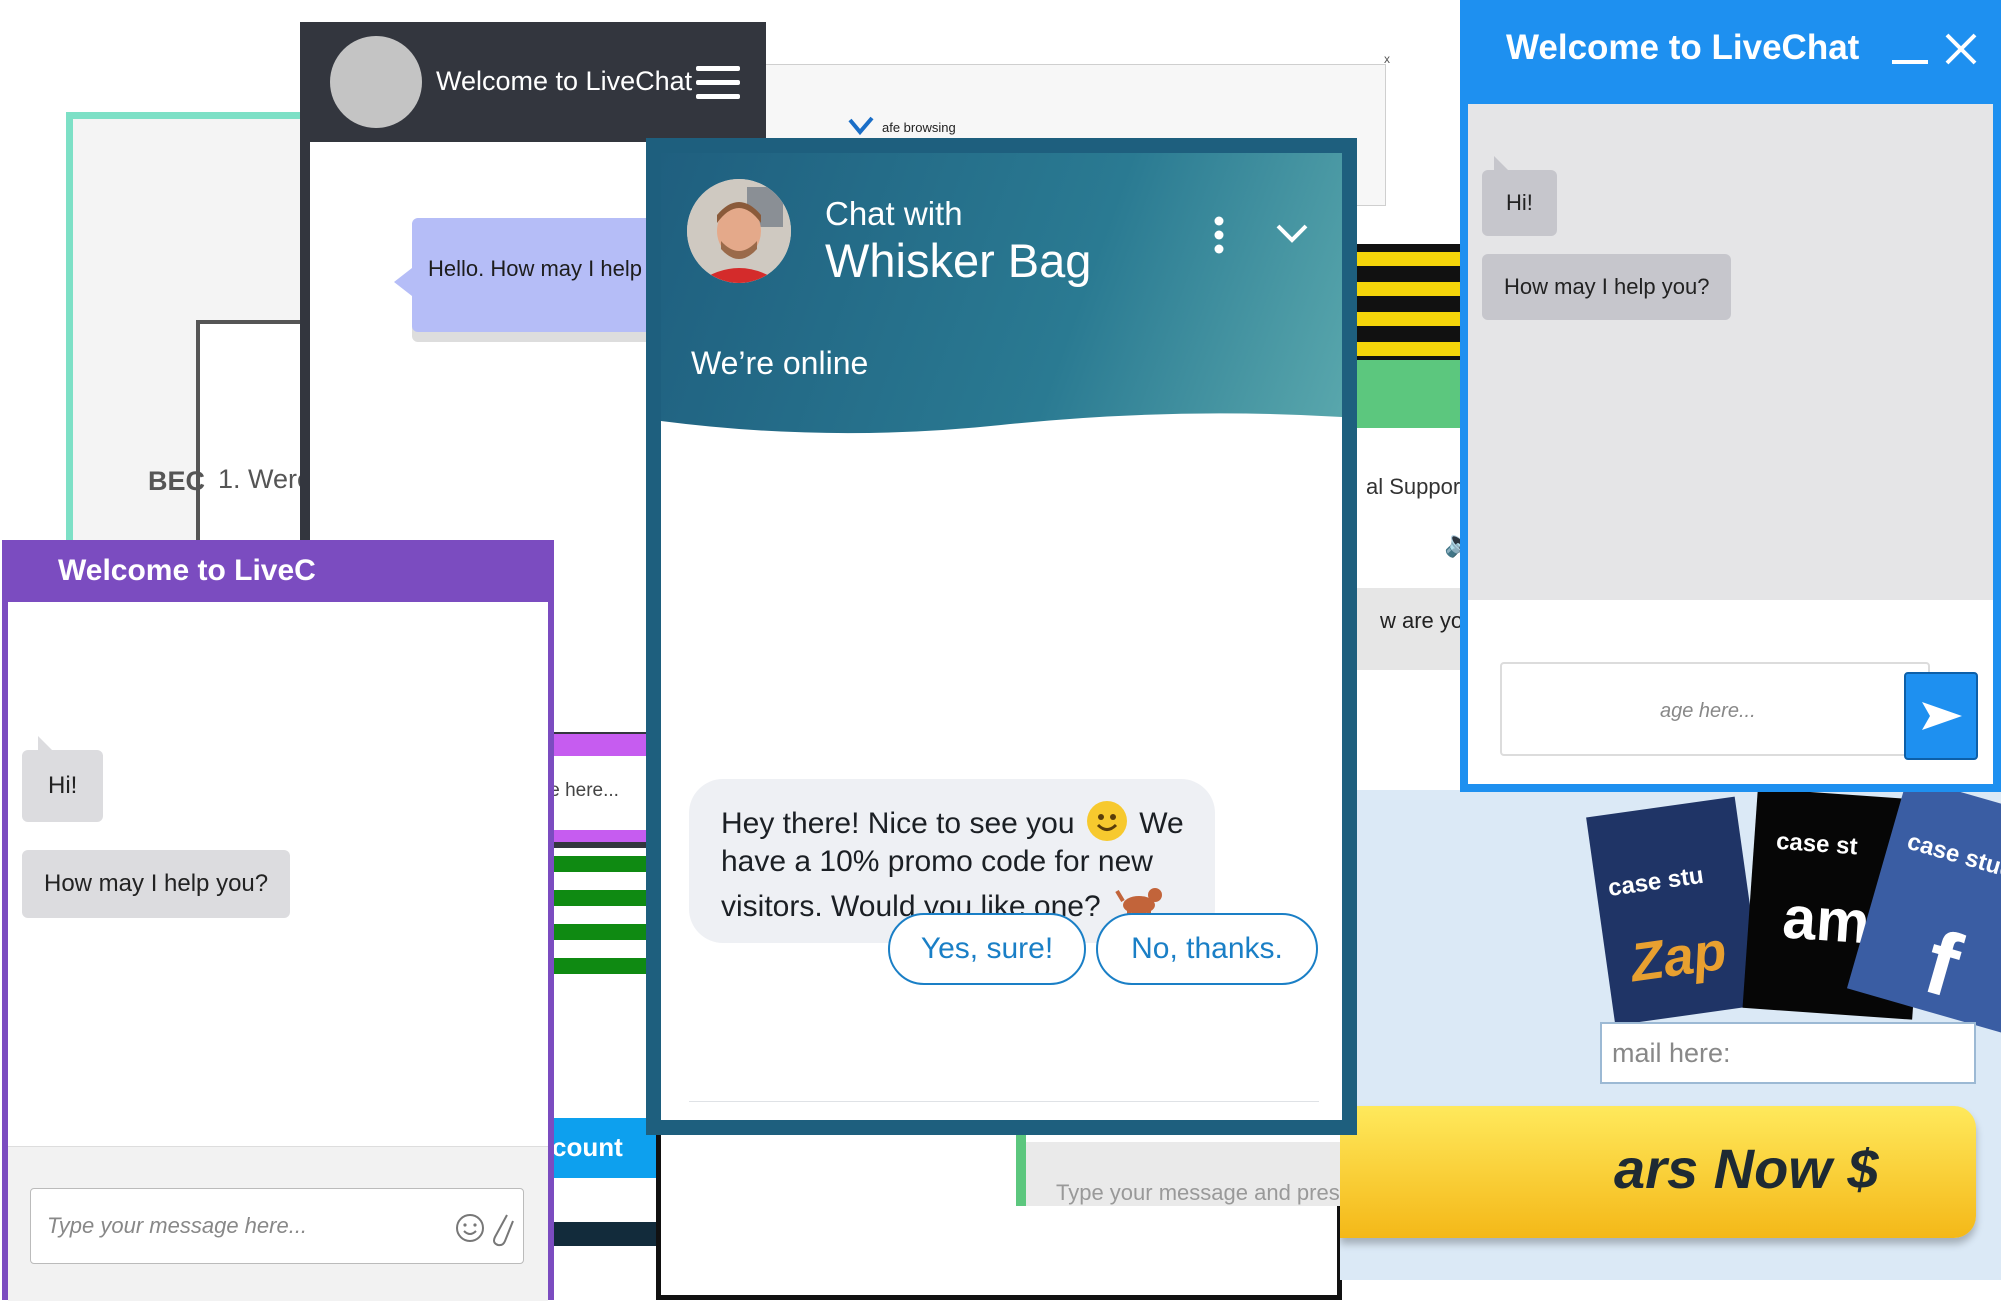  Describe the element at coordinates (265, 479) in the screenshot. I see `teal-partial-item: 1. Were` at that location.